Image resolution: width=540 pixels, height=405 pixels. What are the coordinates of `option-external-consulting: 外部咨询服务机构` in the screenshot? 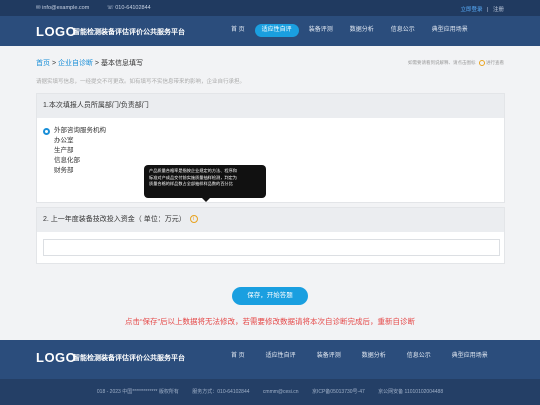 It's located at (273, 131).